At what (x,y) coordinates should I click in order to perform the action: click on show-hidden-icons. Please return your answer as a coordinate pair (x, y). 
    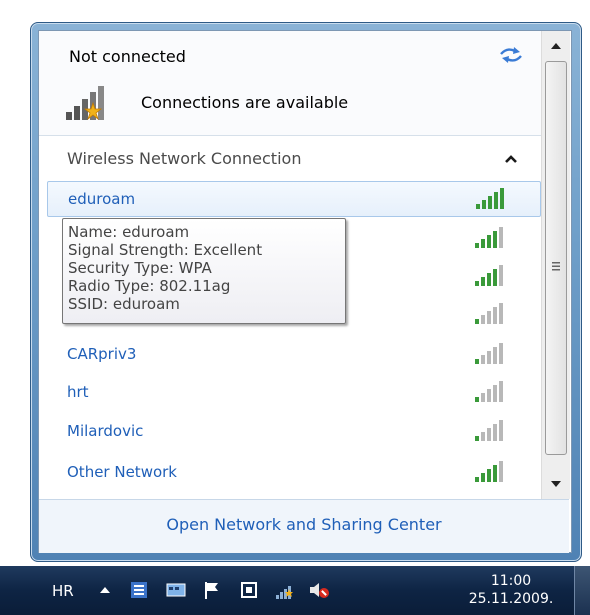
    Looking at the image, I should click on (105, 590).